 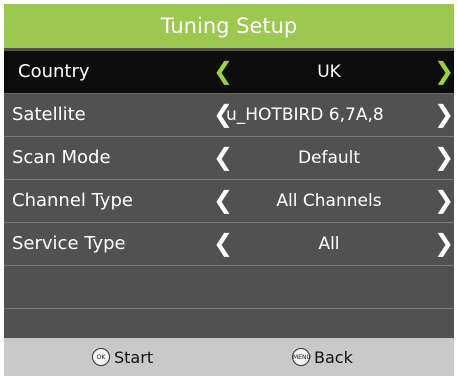 I want to click on setting-row-channel-type: Channel Type ❮ All Channels ❯, so click(x=229, y=201).